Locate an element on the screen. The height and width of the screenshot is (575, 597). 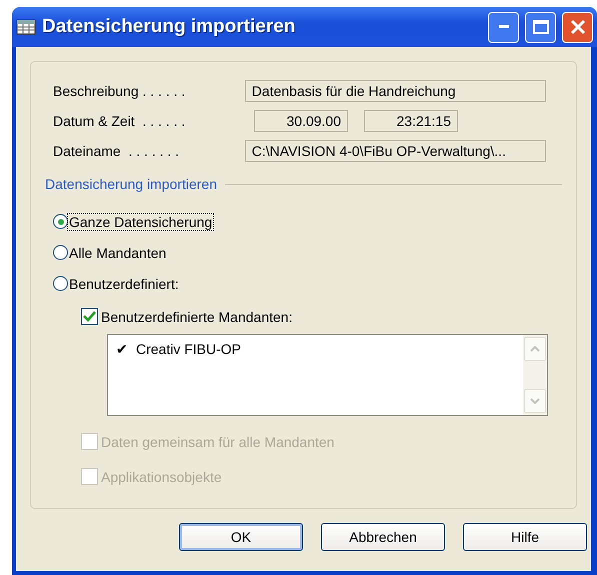
table-icon is located at coordinates (26, 27).